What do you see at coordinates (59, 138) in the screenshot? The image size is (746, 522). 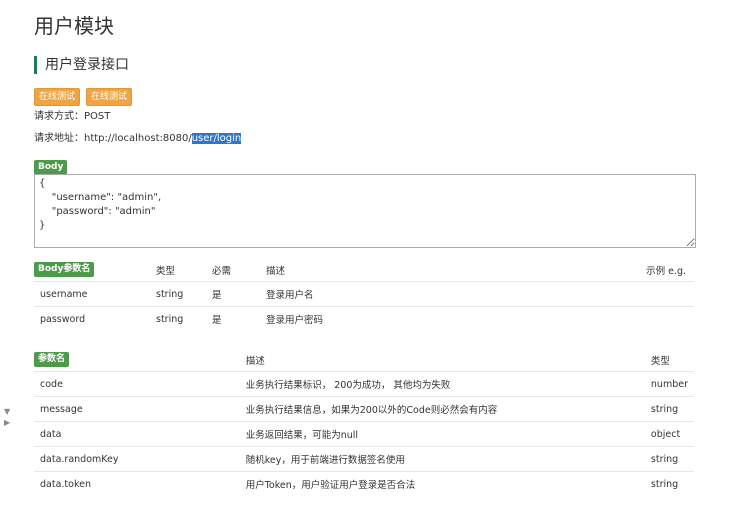 I see `request-url-label: 请求地址：` at bounding box center [59, 138].